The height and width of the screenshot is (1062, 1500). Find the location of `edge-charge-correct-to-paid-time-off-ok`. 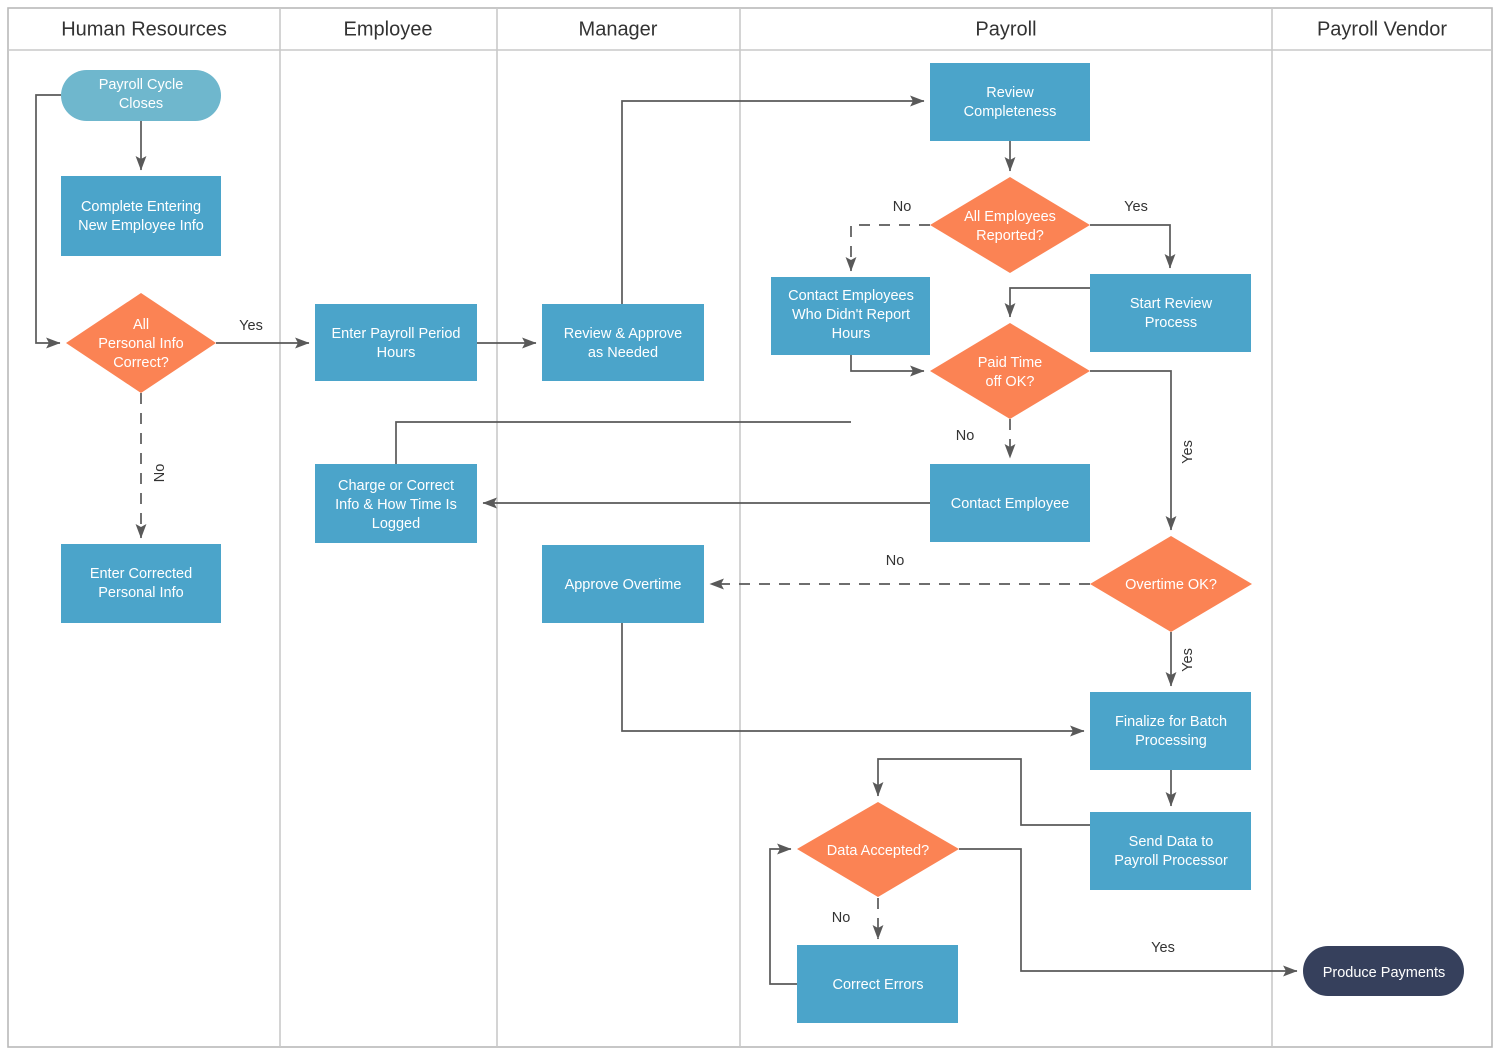

edge-charge-correct-to-paid-time-off-ok is located at coordinates (623, 442).